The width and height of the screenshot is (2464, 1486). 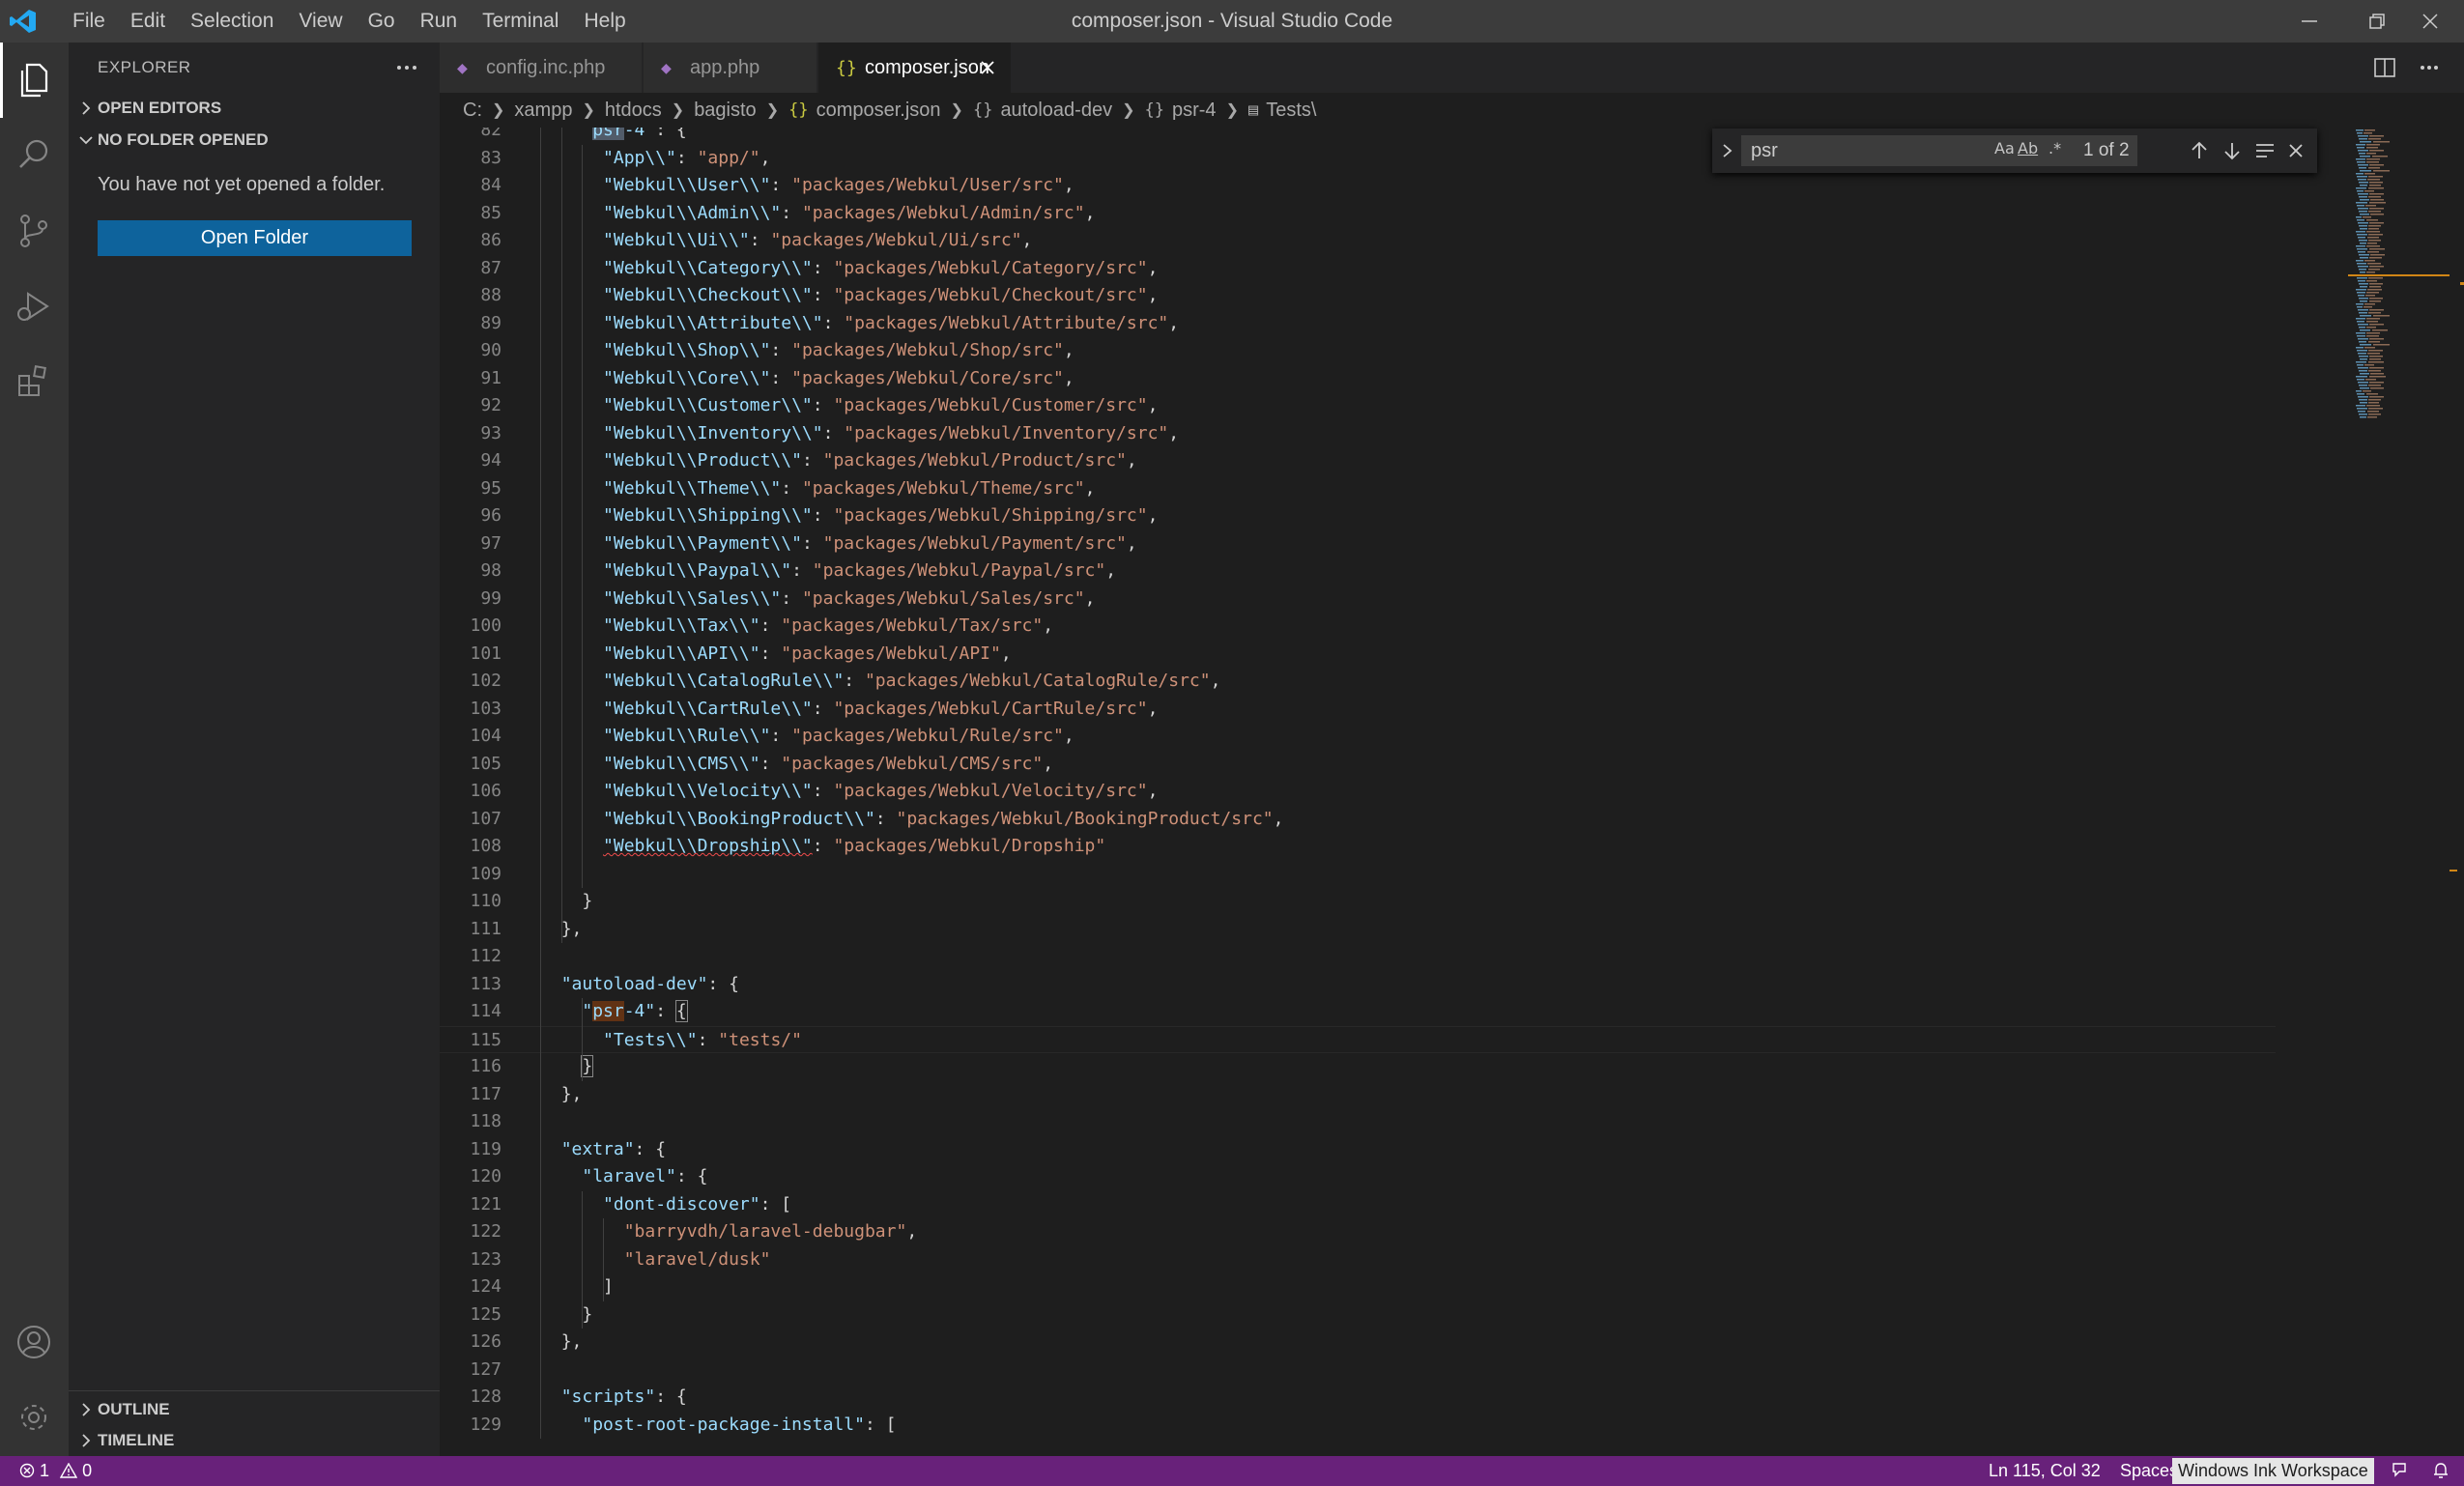 What do you see at coordinates (1727, 150) in the screenshot?
I see `toggle-replace-icon` at bounding box center [1727, 150].